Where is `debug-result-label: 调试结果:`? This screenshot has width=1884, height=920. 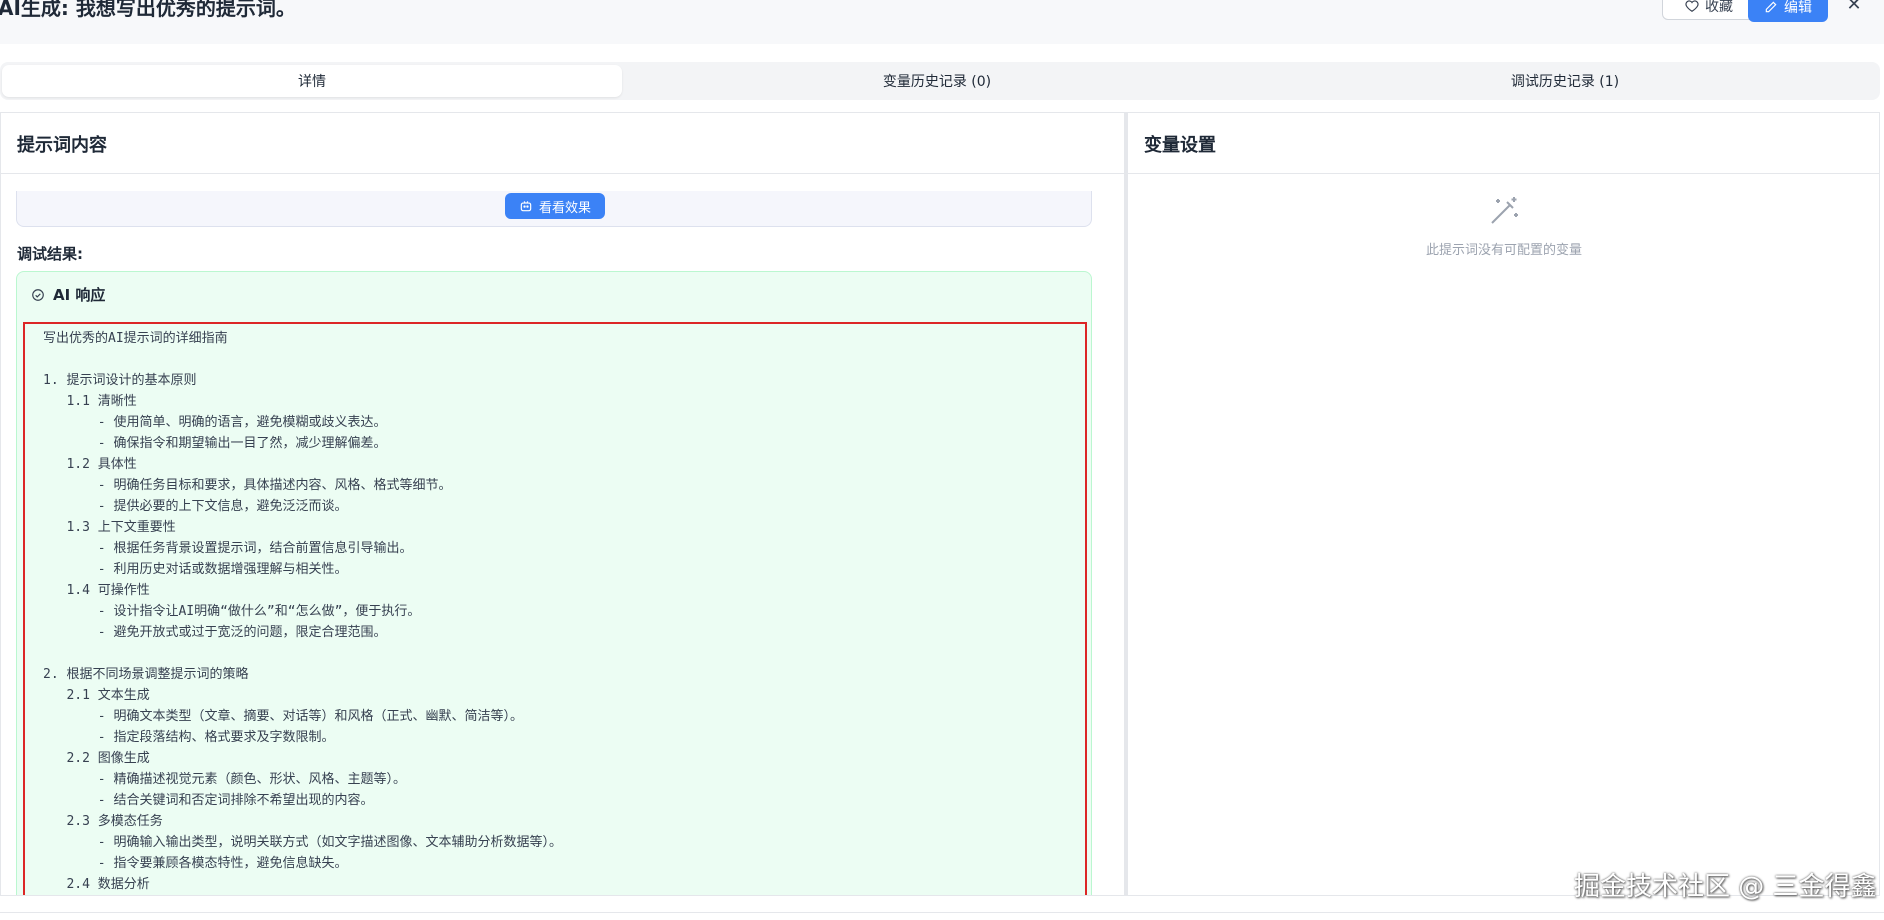 debug-result-label: 调试结果: is located at coordinates (50, 254).